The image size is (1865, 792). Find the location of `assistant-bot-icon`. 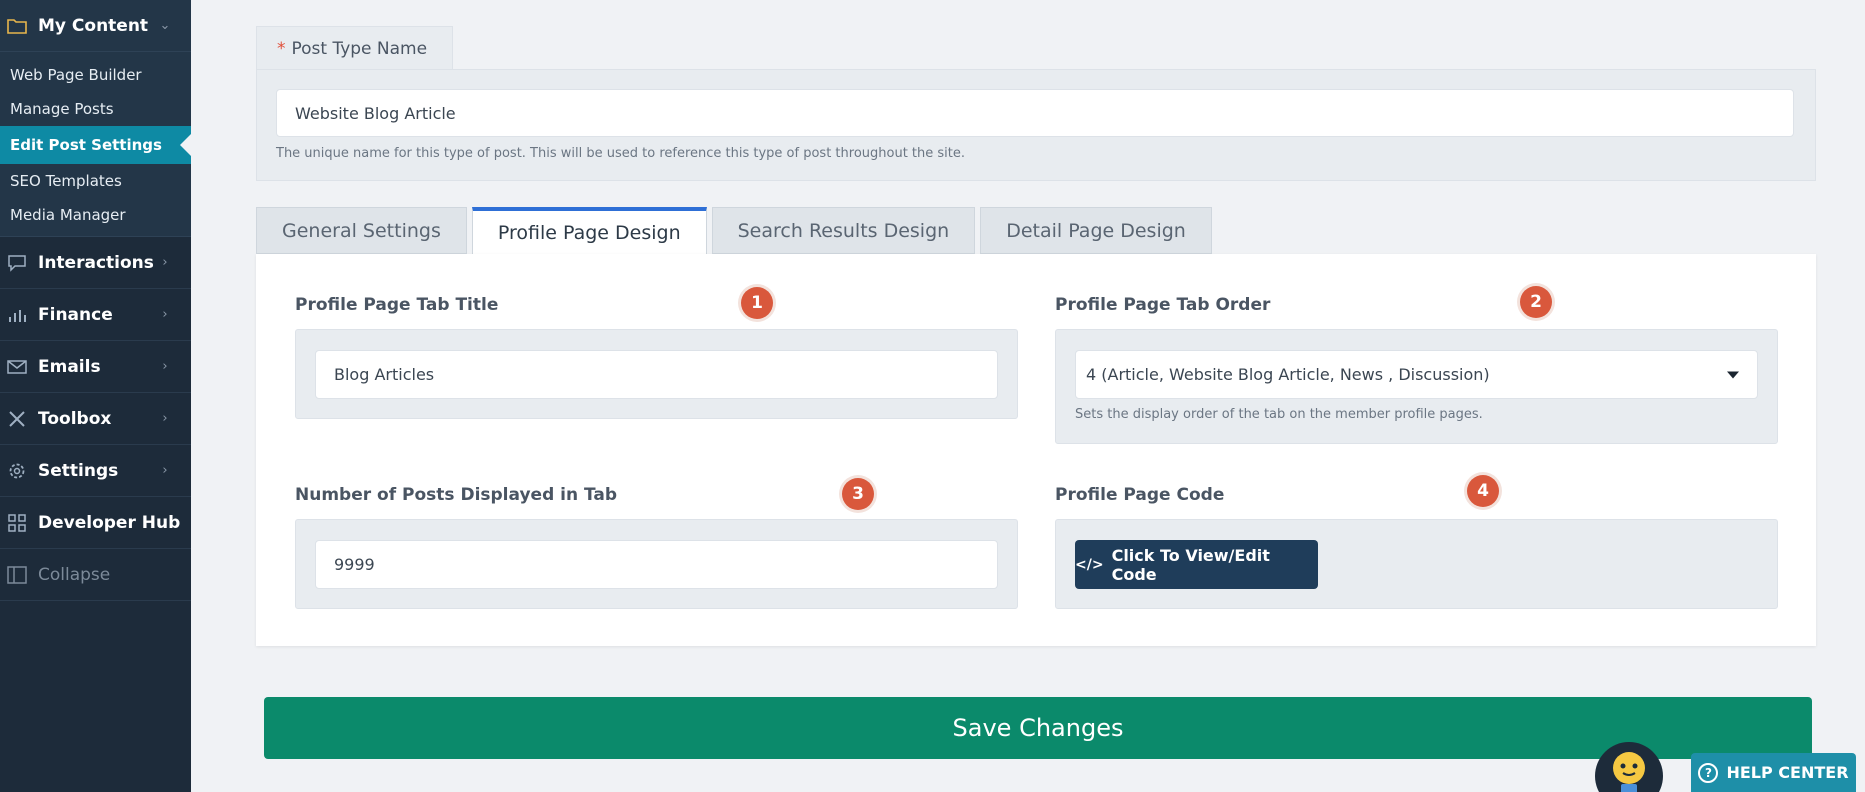

assistant-bot-icon is located at coordinates (1629, 765).